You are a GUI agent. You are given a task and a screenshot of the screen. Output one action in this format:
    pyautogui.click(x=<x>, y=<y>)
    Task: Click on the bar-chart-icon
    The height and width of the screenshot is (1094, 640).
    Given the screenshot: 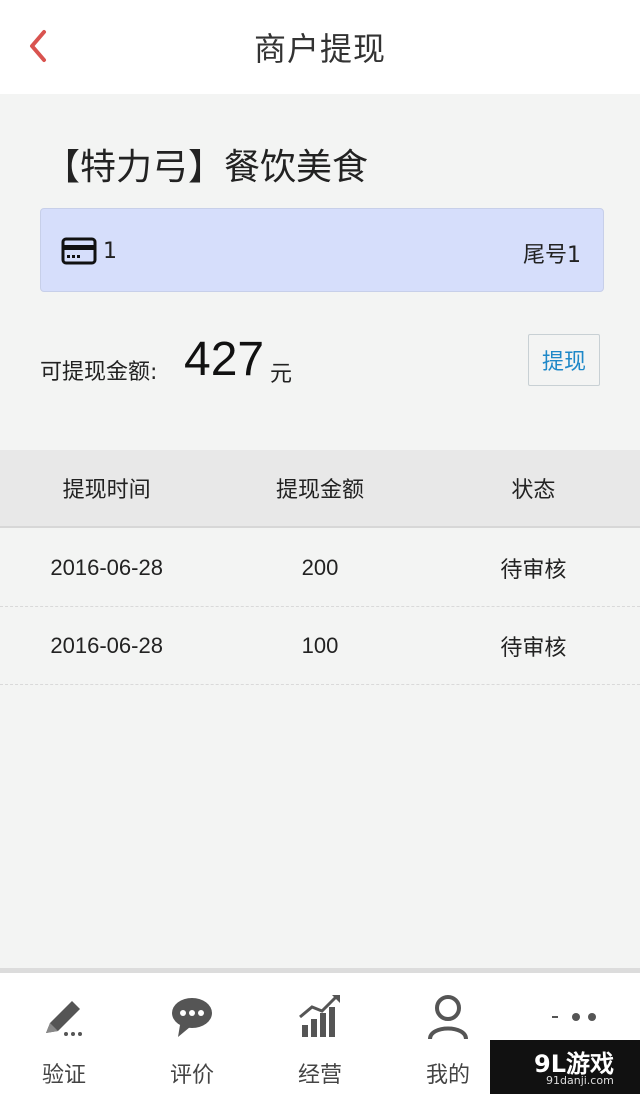 What is the action you would take?
    pyautogui.click(x=319, y=1016)
    